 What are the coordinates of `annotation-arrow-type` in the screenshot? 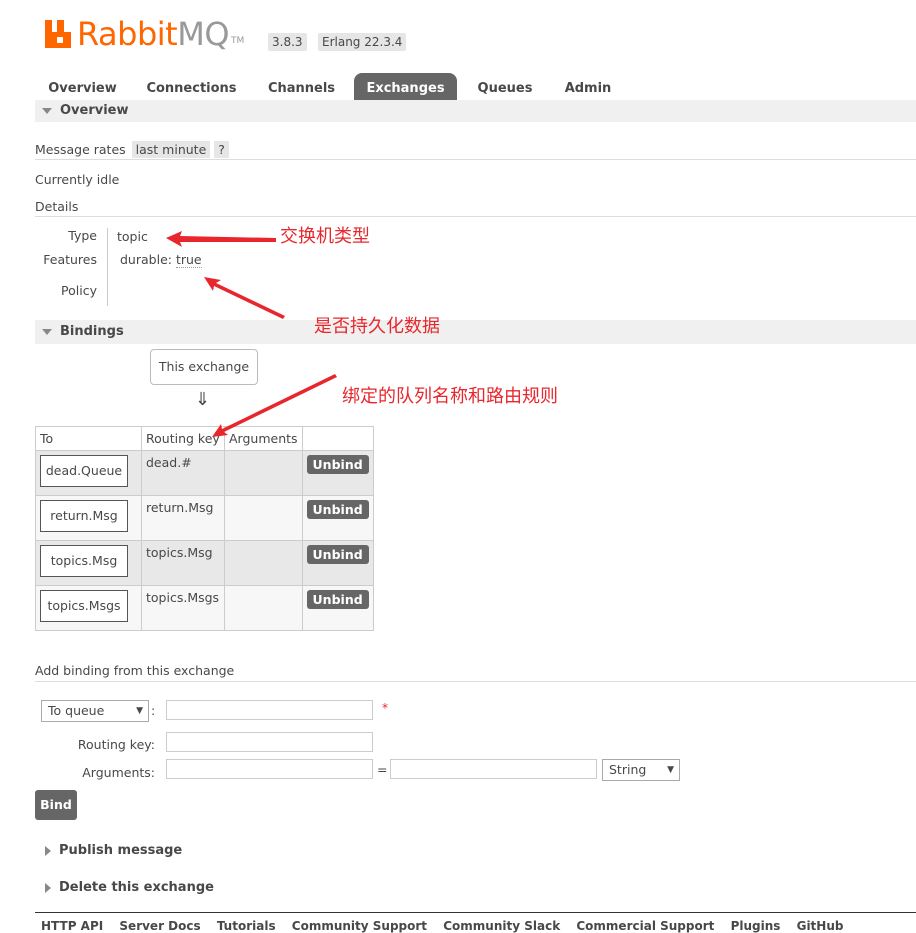 It's located at (221, 239).